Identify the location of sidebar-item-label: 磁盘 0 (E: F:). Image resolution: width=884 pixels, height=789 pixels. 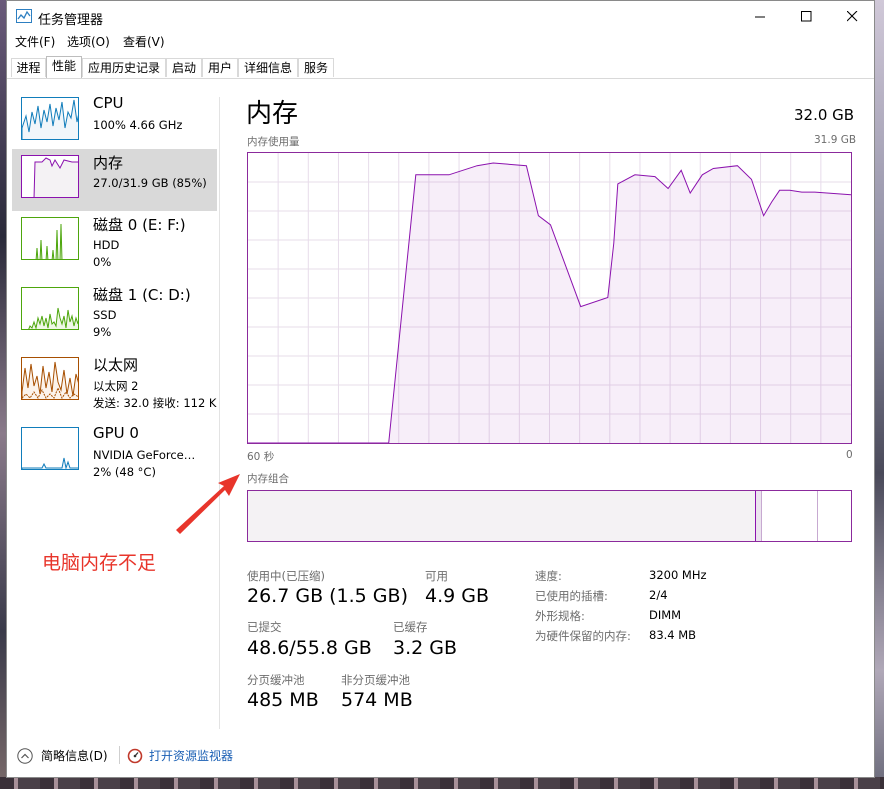
(139, 225).